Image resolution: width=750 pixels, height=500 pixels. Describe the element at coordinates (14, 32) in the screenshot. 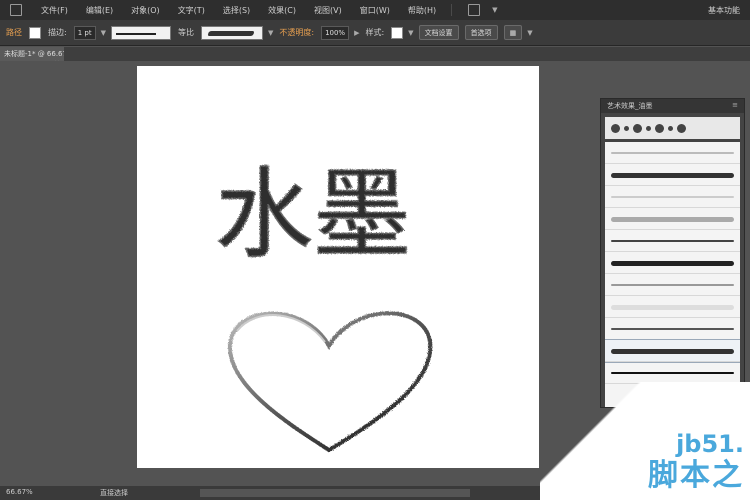

I see `selection-type-label: 路径` at that location.